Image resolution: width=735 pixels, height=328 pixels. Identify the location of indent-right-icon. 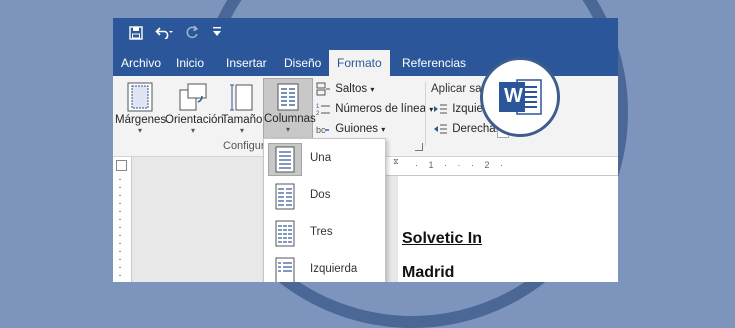
(440, 129).